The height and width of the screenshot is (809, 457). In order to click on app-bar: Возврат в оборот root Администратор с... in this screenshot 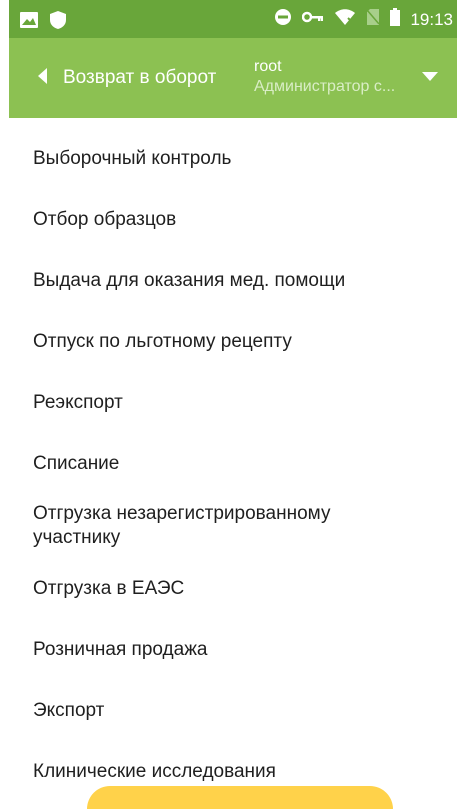, I will do `click(233, 78)`.